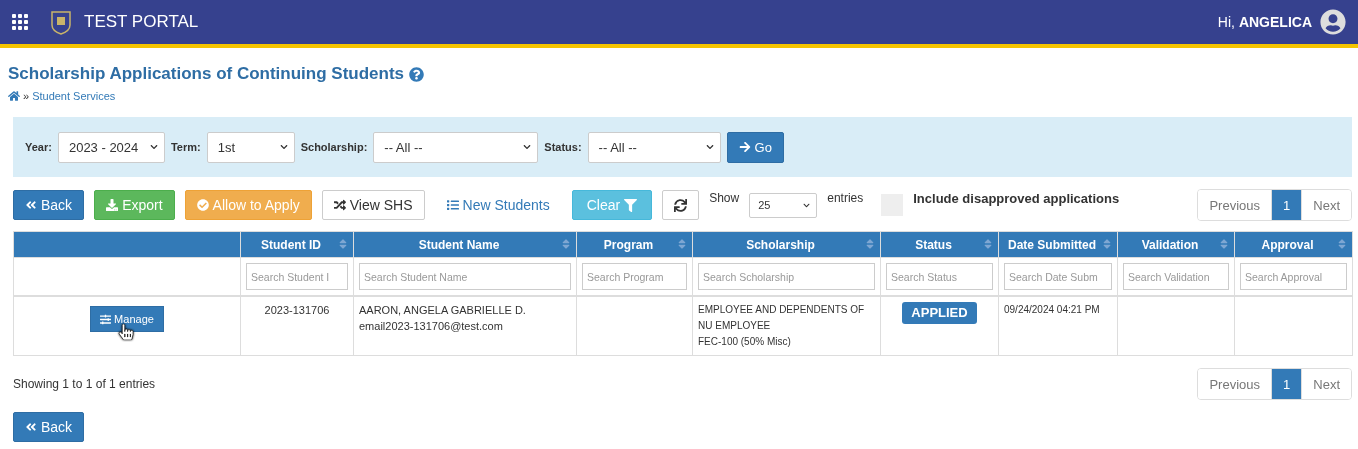 Image resolution: width=1358 pixels, height=449 pixels. What do you see at coordinates (1176, 276) in the screenshot?
I see `column-search-field: Search Validation` at bounding box center [1176, 276].